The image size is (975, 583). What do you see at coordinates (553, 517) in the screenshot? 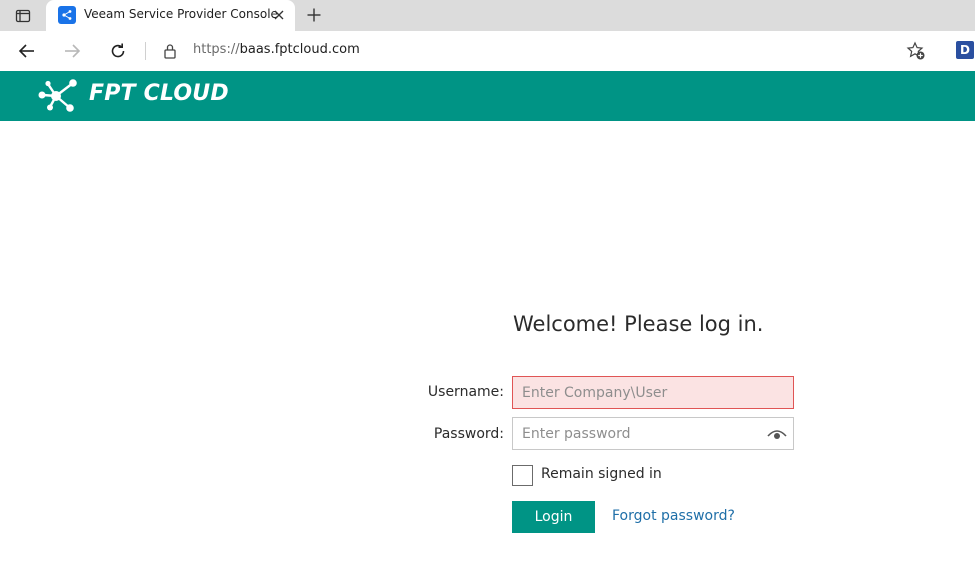
I see `login-button: Login` at bounding box center [553, 517].